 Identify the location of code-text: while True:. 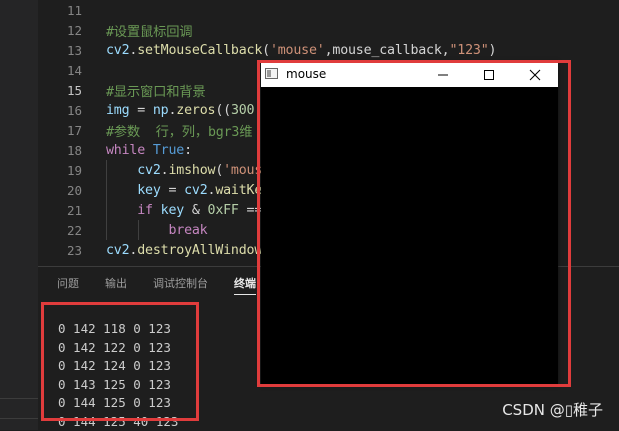
(149, 150).